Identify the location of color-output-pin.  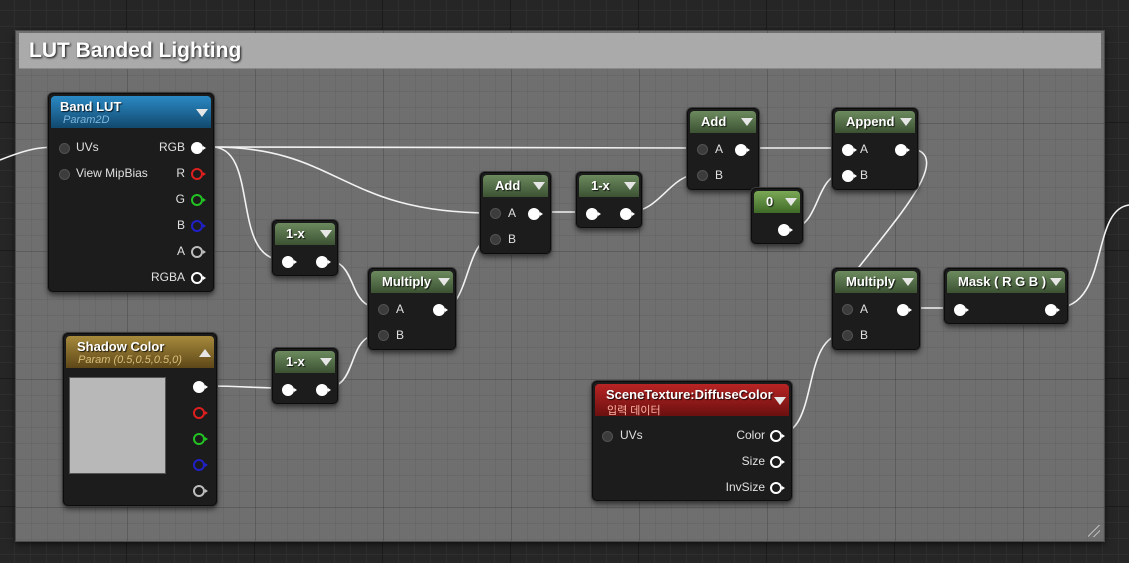
(777, 436).